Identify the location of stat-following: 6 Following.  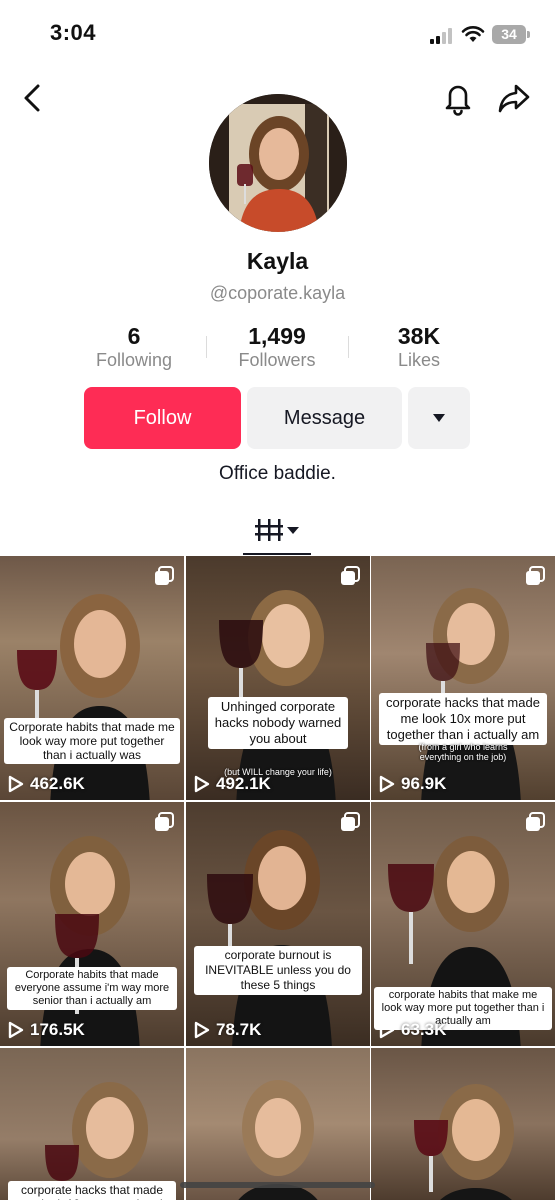
(134, 346).